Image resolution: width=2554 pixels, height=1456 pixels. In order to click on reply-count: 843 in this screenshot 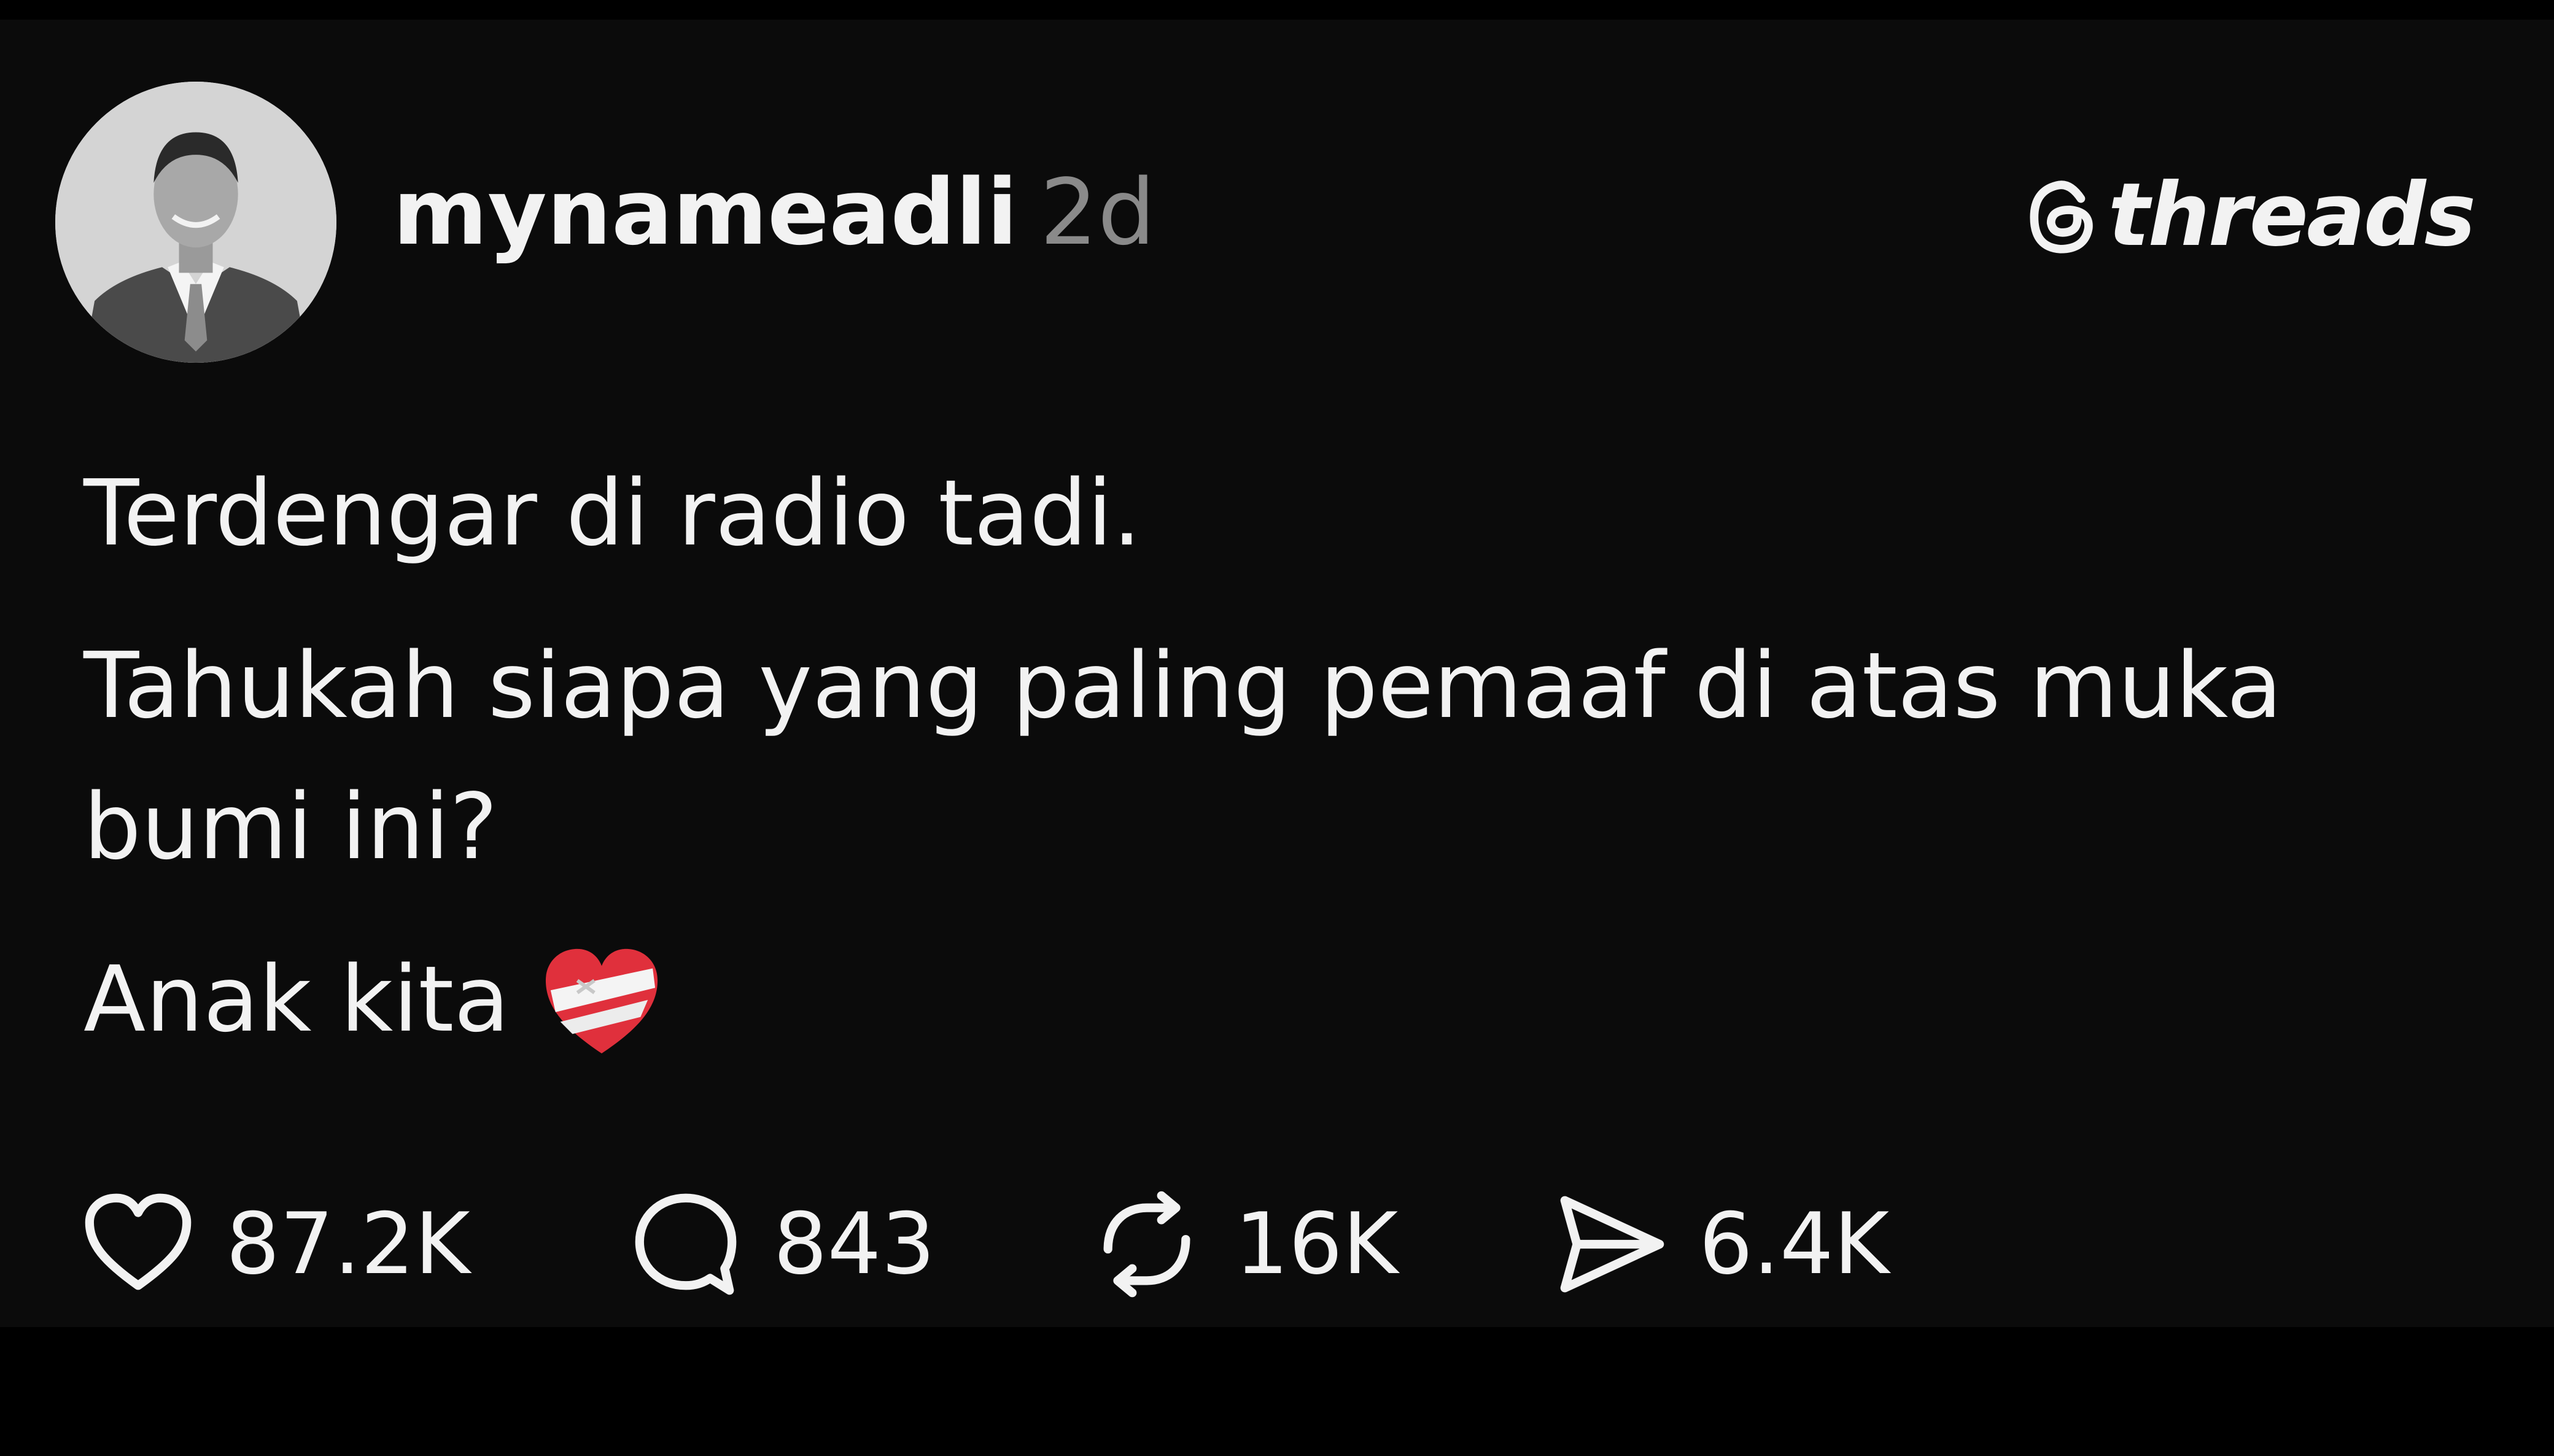, I will do `click(855, 1244)`.